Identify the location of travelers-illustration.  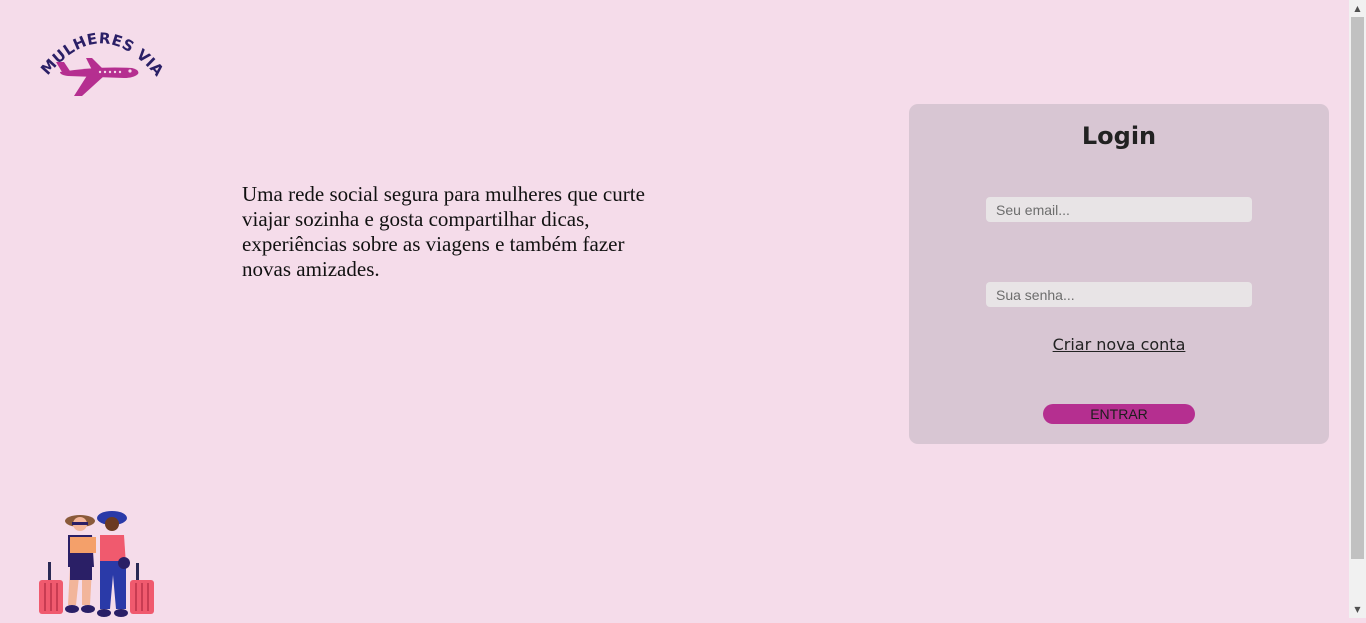
(96, 561).